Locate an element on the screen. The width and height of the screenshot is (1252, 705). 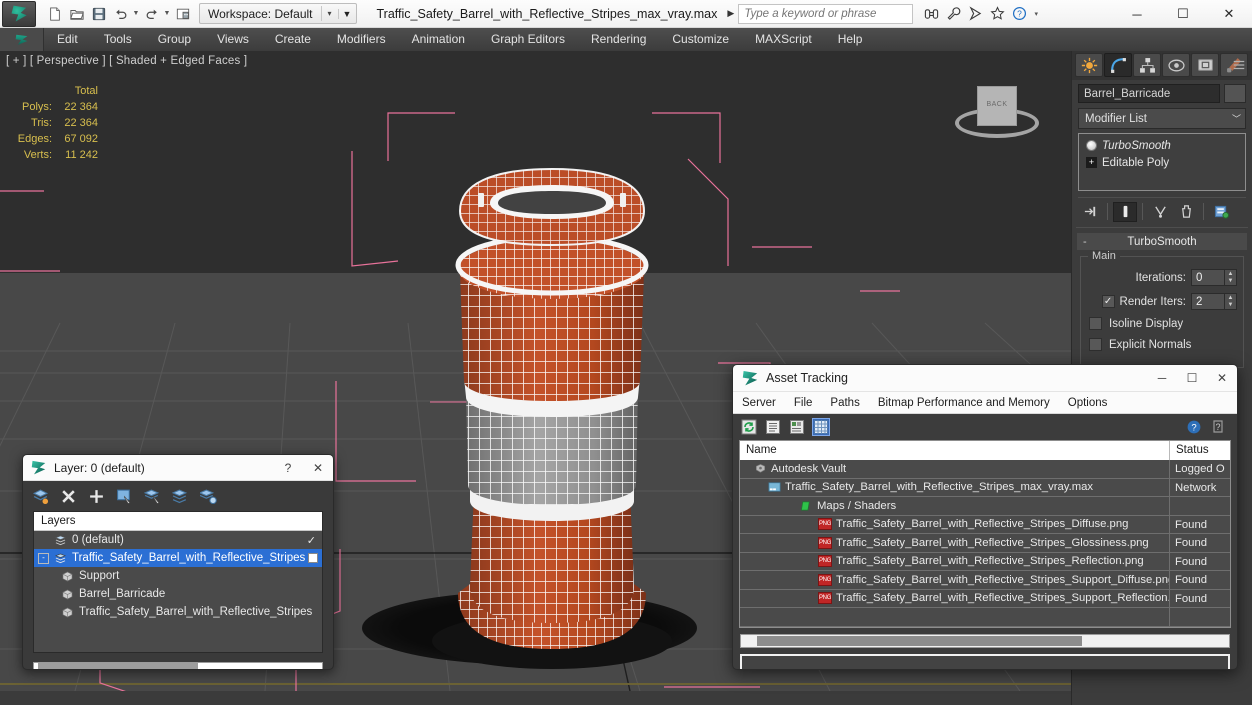
asset-menu-paths: Paths is located at coordinates (844, 403).